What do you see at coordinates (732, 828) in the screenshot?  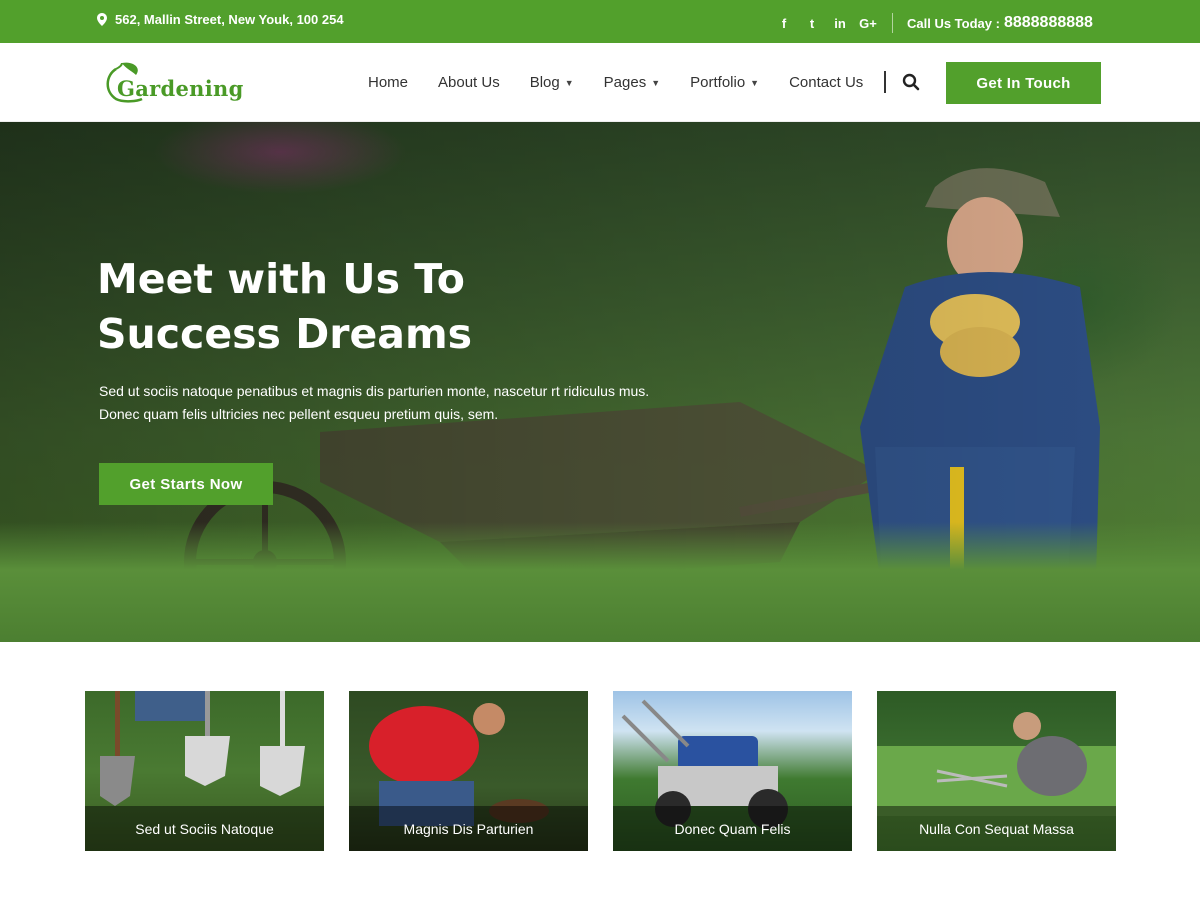 I see `card-caption: Donec Quam Felis` at bounding box center [732, 828].